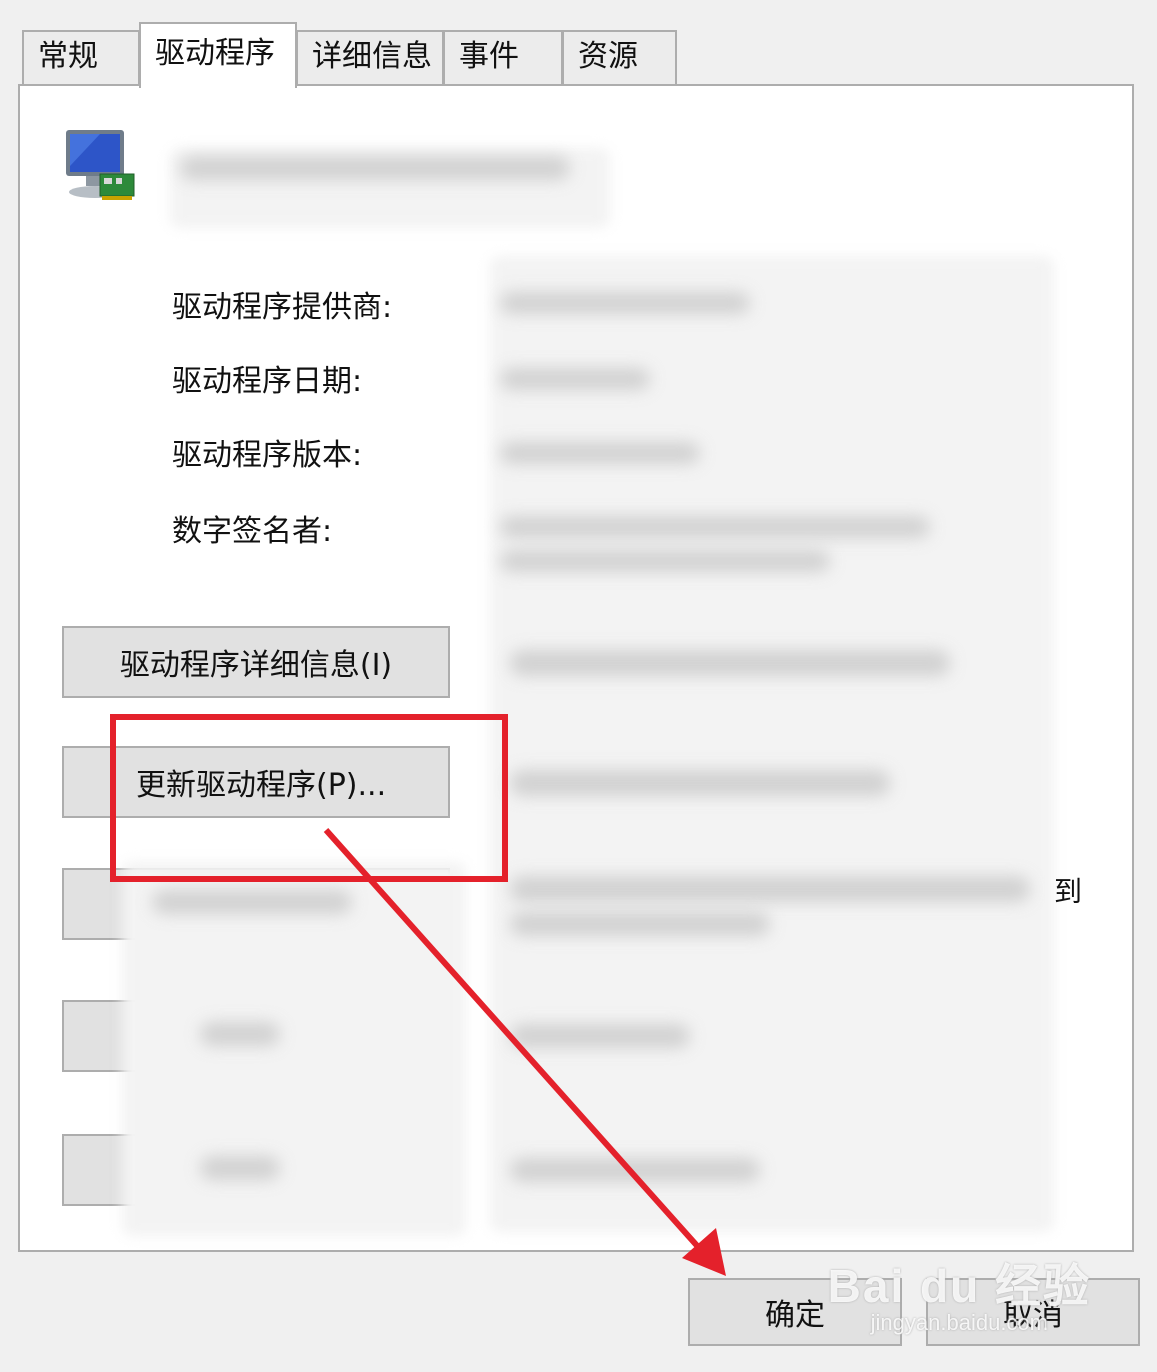 This screenshot has height=1372, width=1157. I want to click on tab-general: 常规, so click(81, 57).